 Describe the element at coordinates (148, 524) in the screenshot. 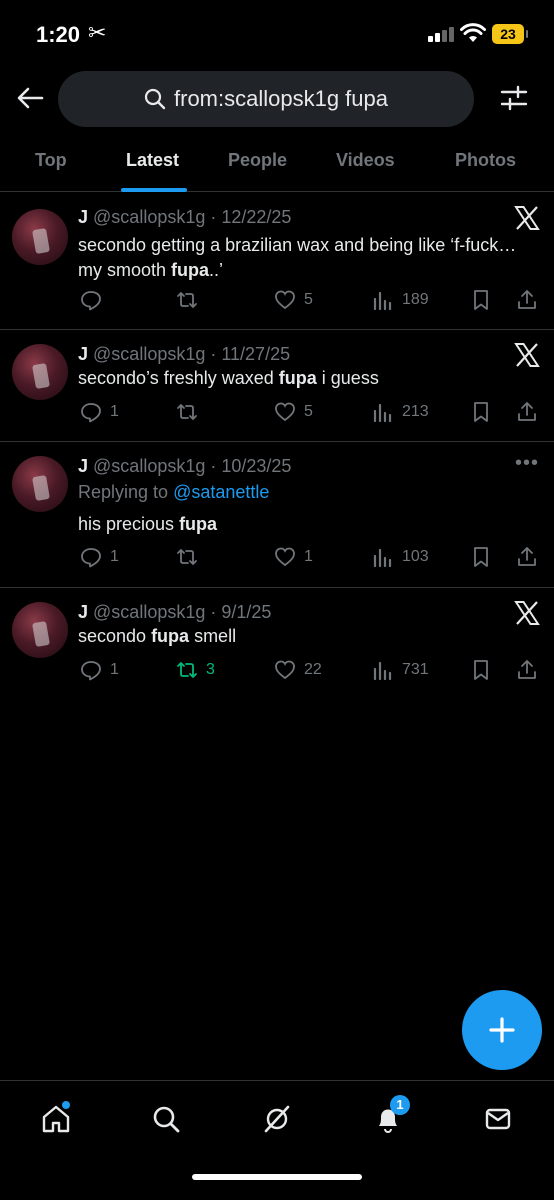

I see `tweet-text: his precious fupa` at that location.